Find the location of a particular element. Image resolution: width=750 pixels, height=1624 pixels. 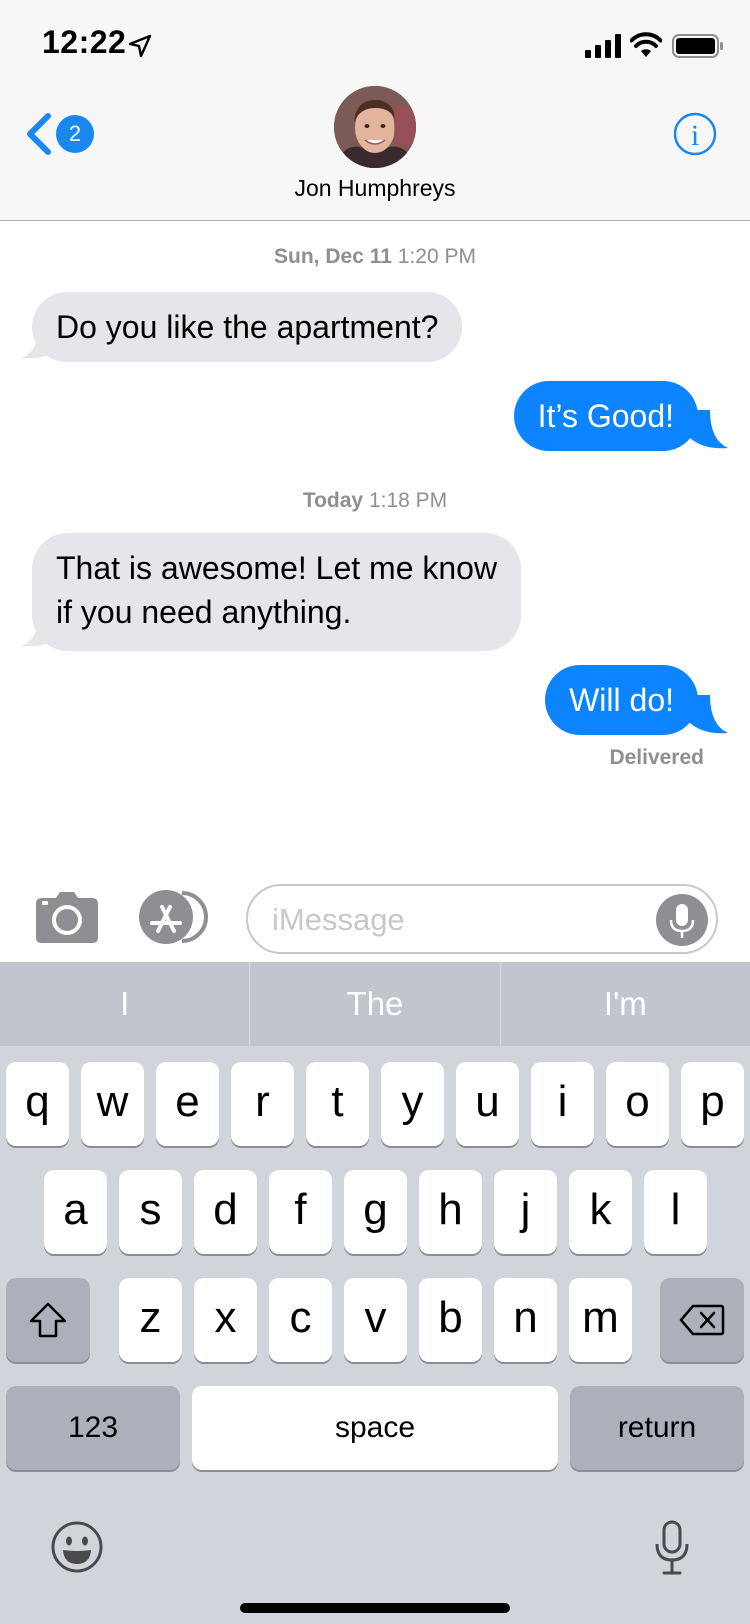

wifi-icon is located at coordinates (646, 44).